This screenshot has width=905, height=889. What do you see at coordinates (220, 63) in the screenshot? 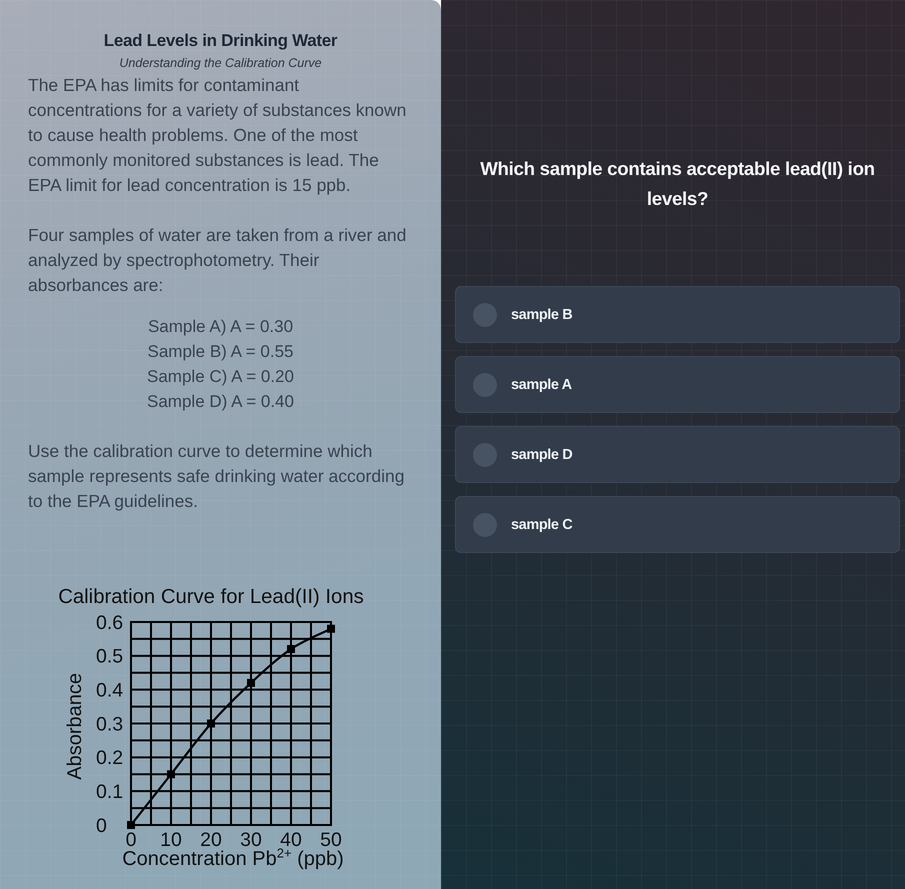
I see `passage-subtitle: Understanding the Calibration Curve` at bounding box center [220, 63].